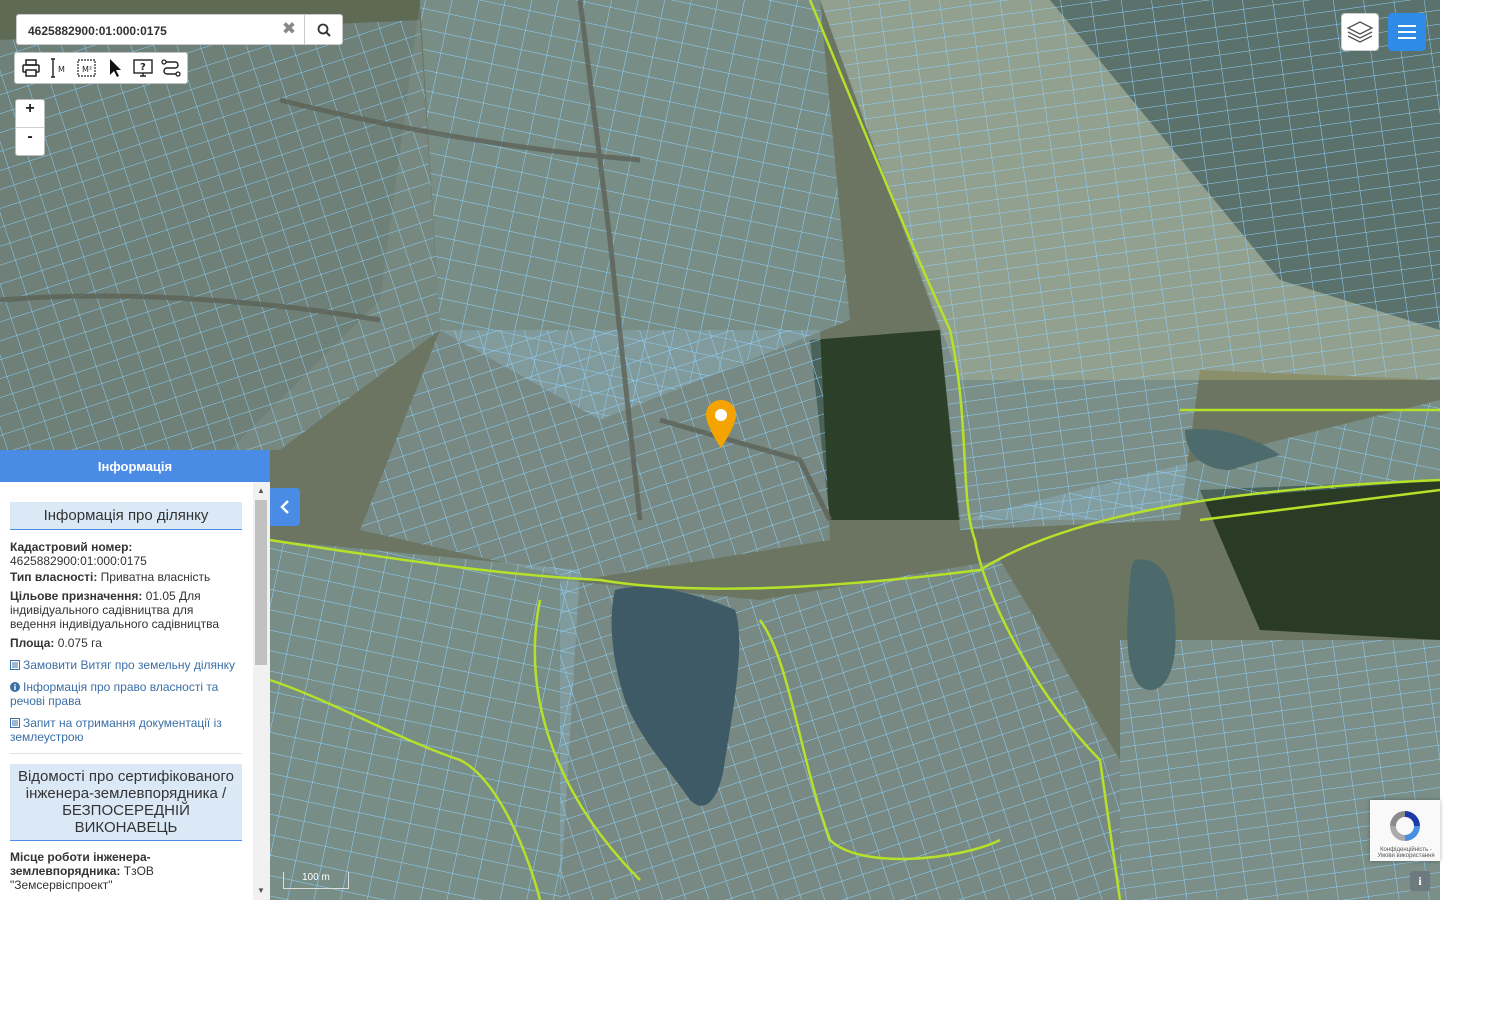 The height and width of the screenshot is (1024, 1504). I want to click on area-row: Площа: 0.075 га, so click(126, 643).